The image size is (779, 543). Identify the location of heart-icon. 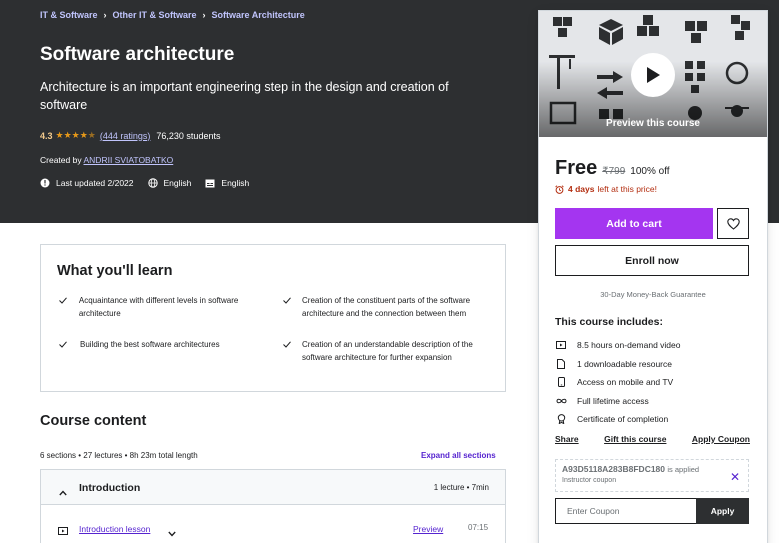
(733, 223).